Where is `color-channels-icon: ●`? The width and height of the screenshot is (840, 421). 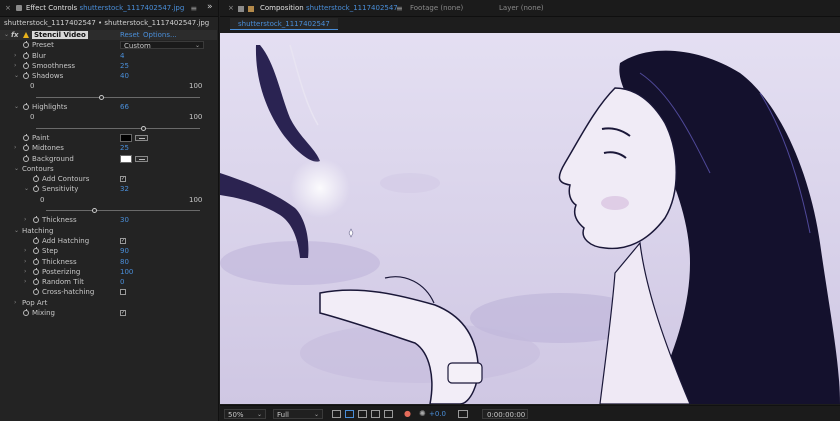 color-channels-icon: ● is located at coordinates (407, 414).